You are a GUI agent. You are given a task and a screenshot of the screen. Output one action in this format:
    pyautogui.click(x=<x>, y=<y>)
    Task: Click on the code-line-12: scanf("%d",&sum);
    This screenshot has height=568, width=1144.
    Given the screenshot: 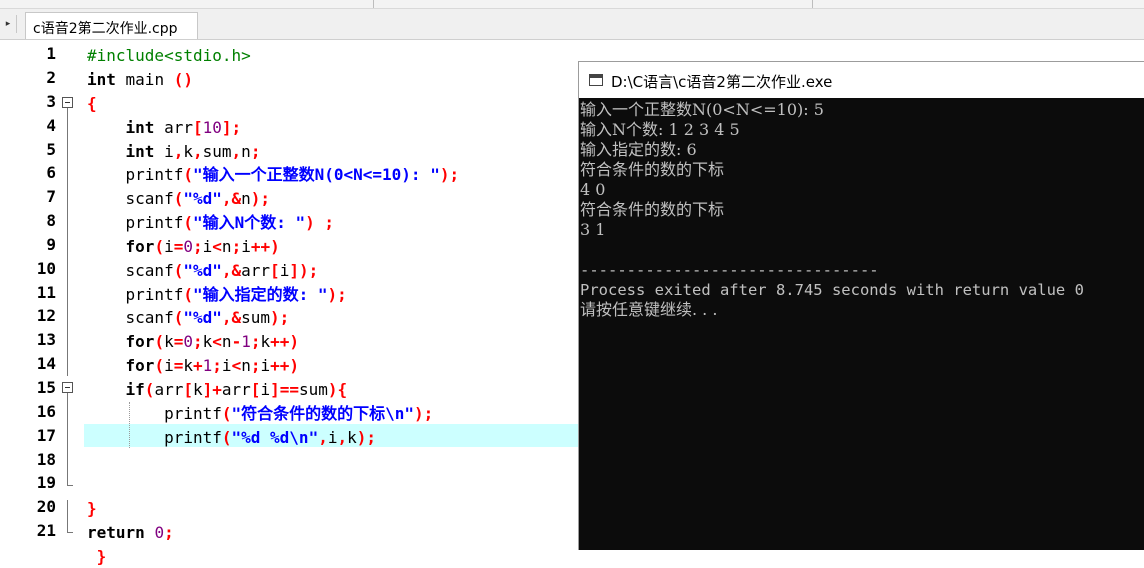 What is the action you would take?
    pyautogui.click(x=188, y=317)
    